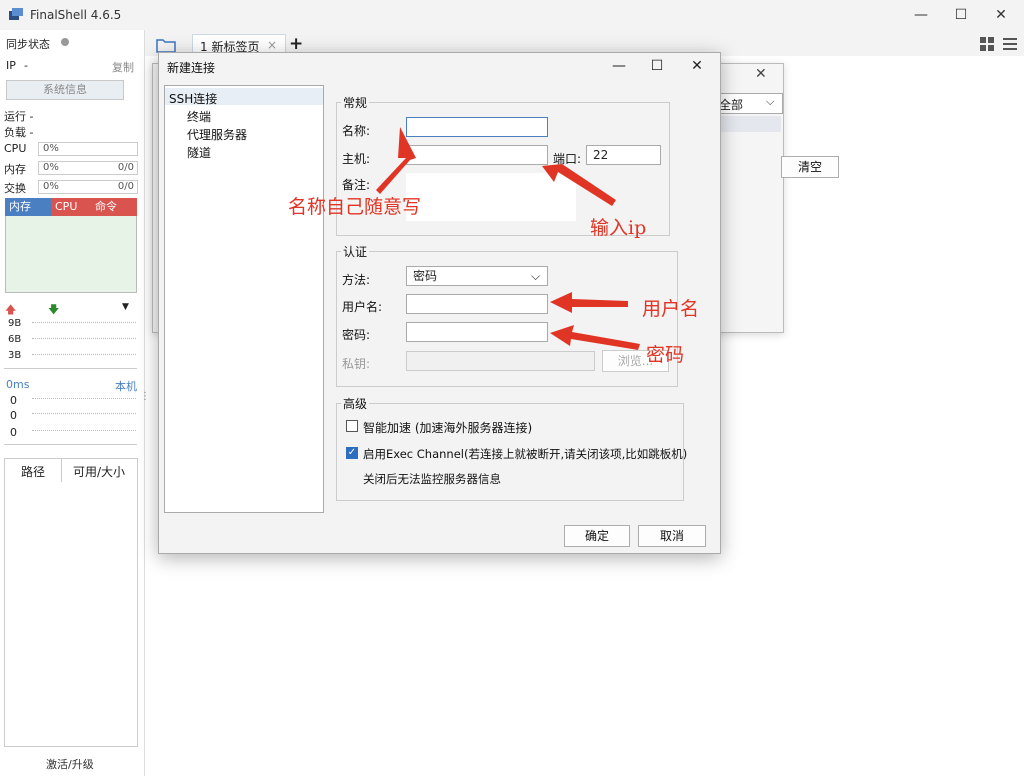  I want to click on arrow-to-password, so click(595, 337).